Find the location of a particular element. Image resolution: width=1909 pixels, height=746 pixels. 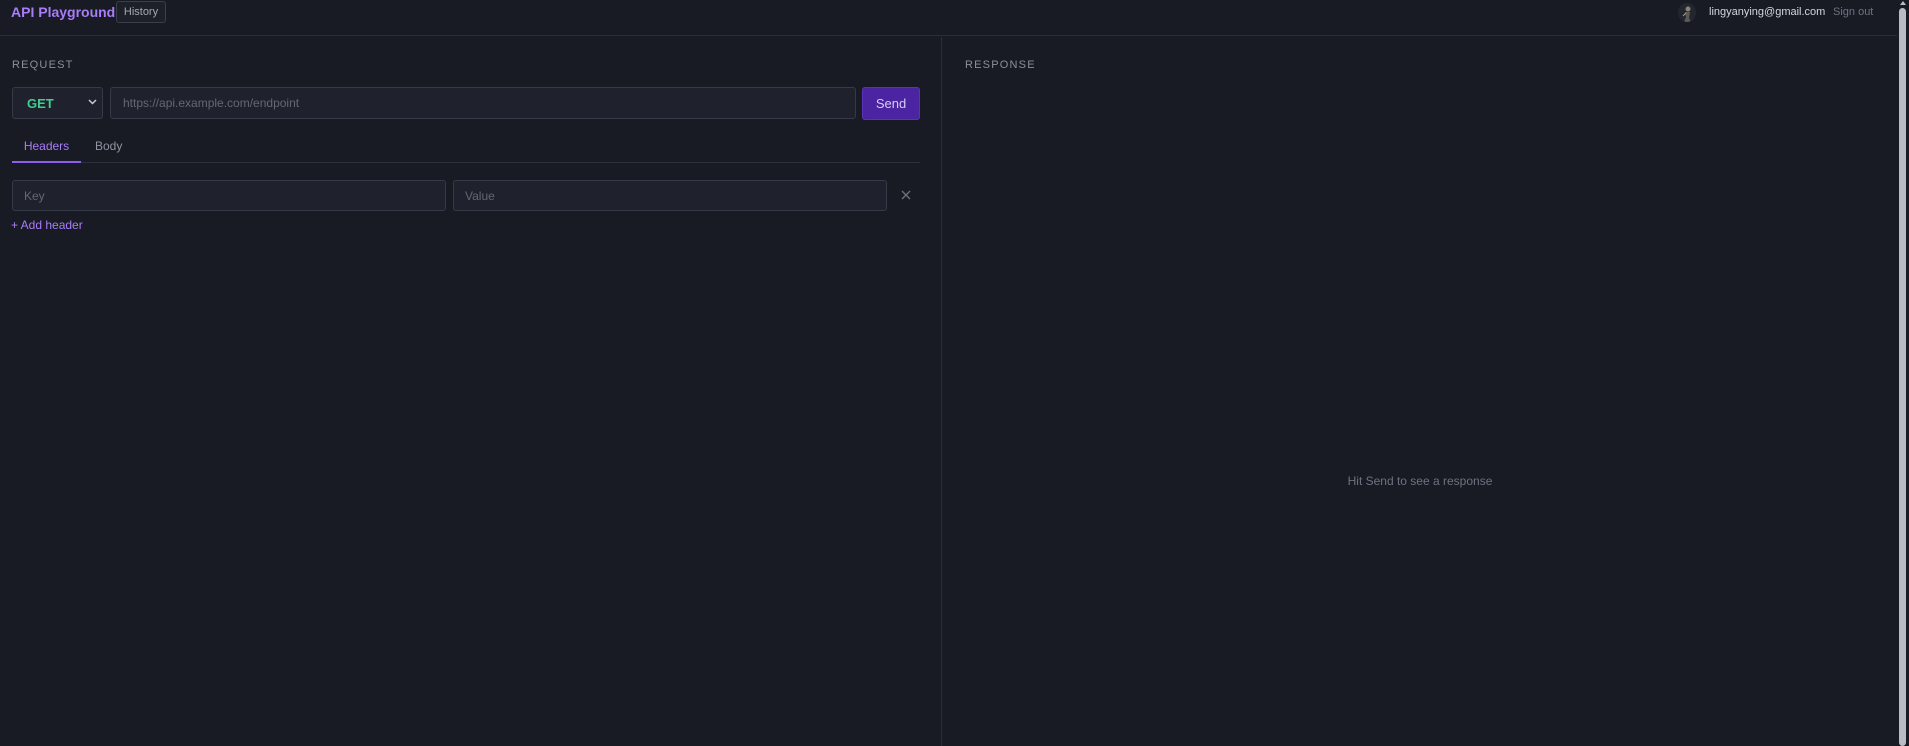

header-value-input is located at coordinates (670, 195).